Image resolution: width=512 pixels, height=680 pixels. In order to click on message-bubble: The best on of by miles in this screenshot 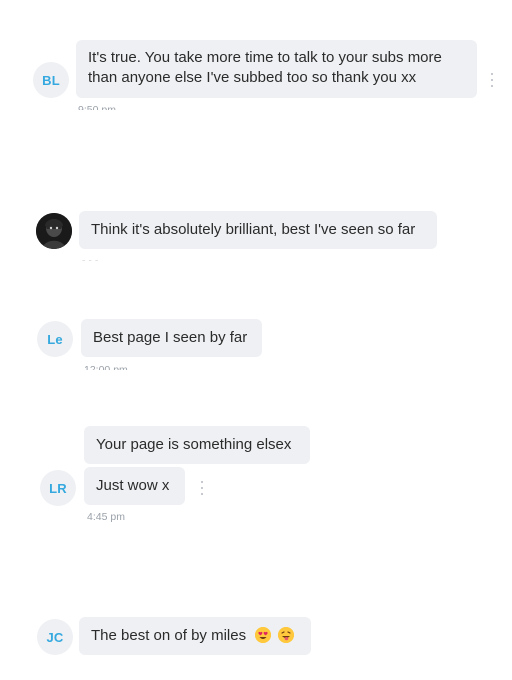, I will do `click(195, 636)`.